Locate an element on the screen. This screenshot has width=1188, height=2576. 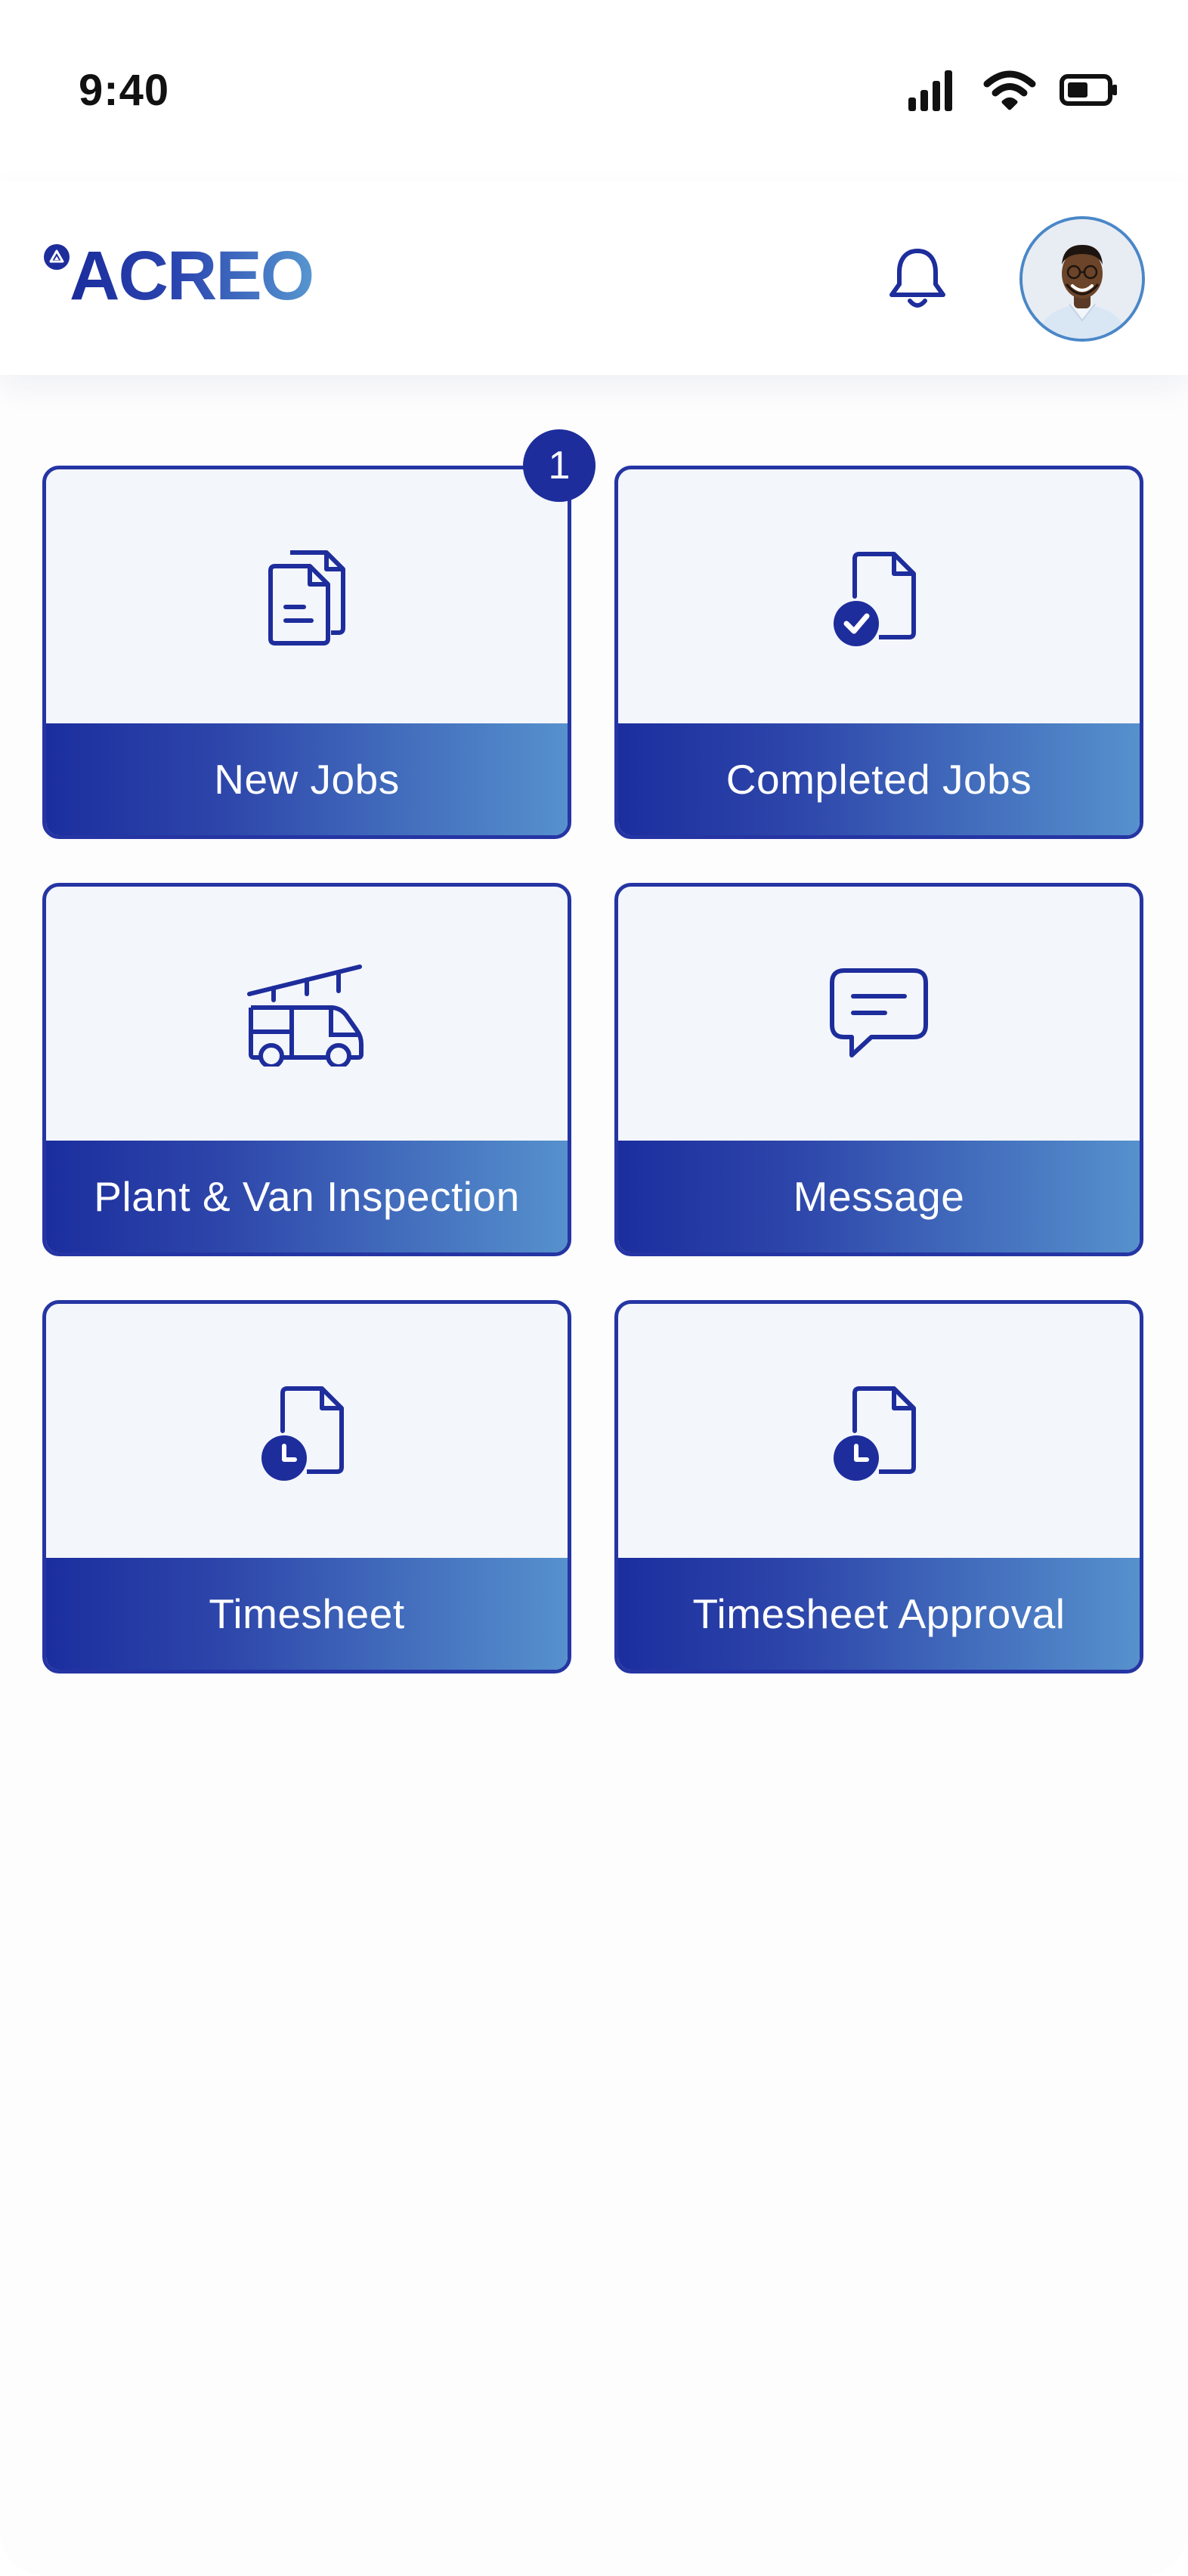
tile-new-jobs: New Jobs is located at coordinates (307, 652).